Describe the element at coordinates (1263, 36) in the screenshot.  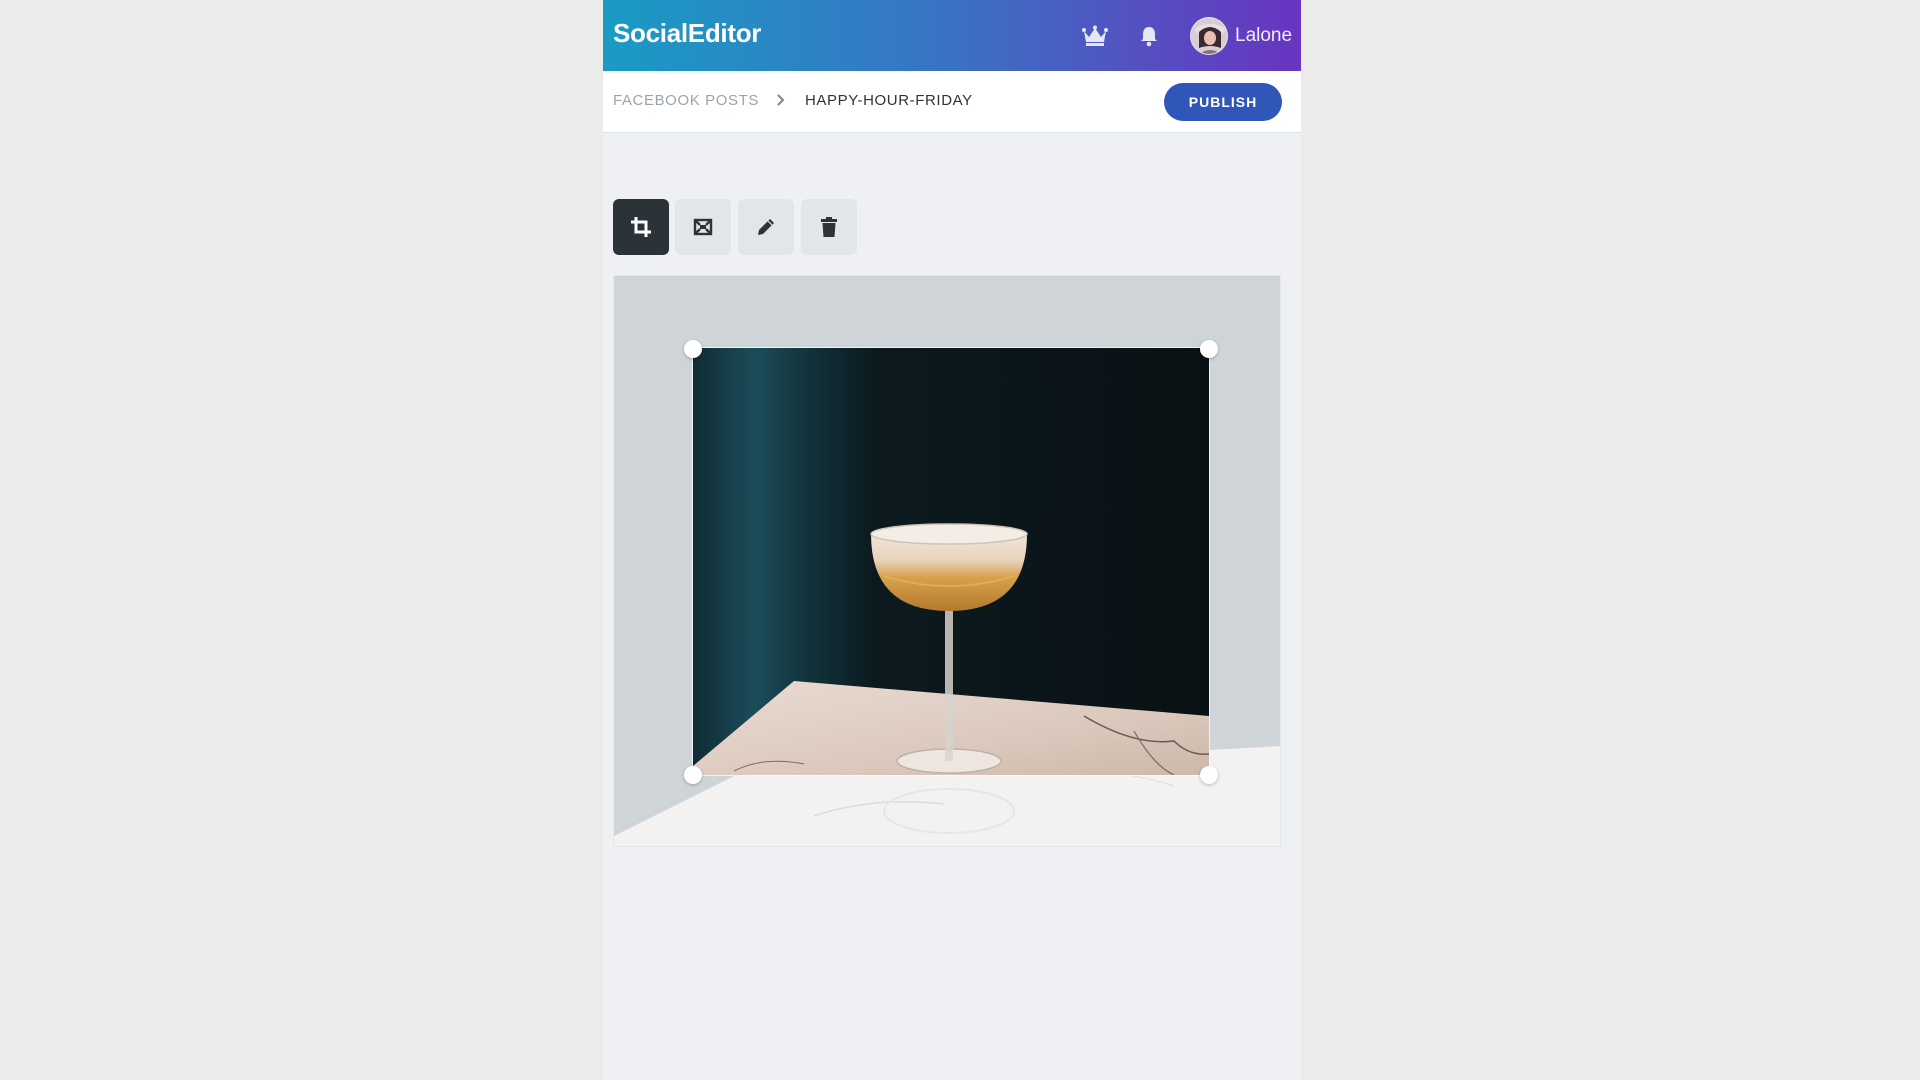
I see `username: Lalone` at that location.